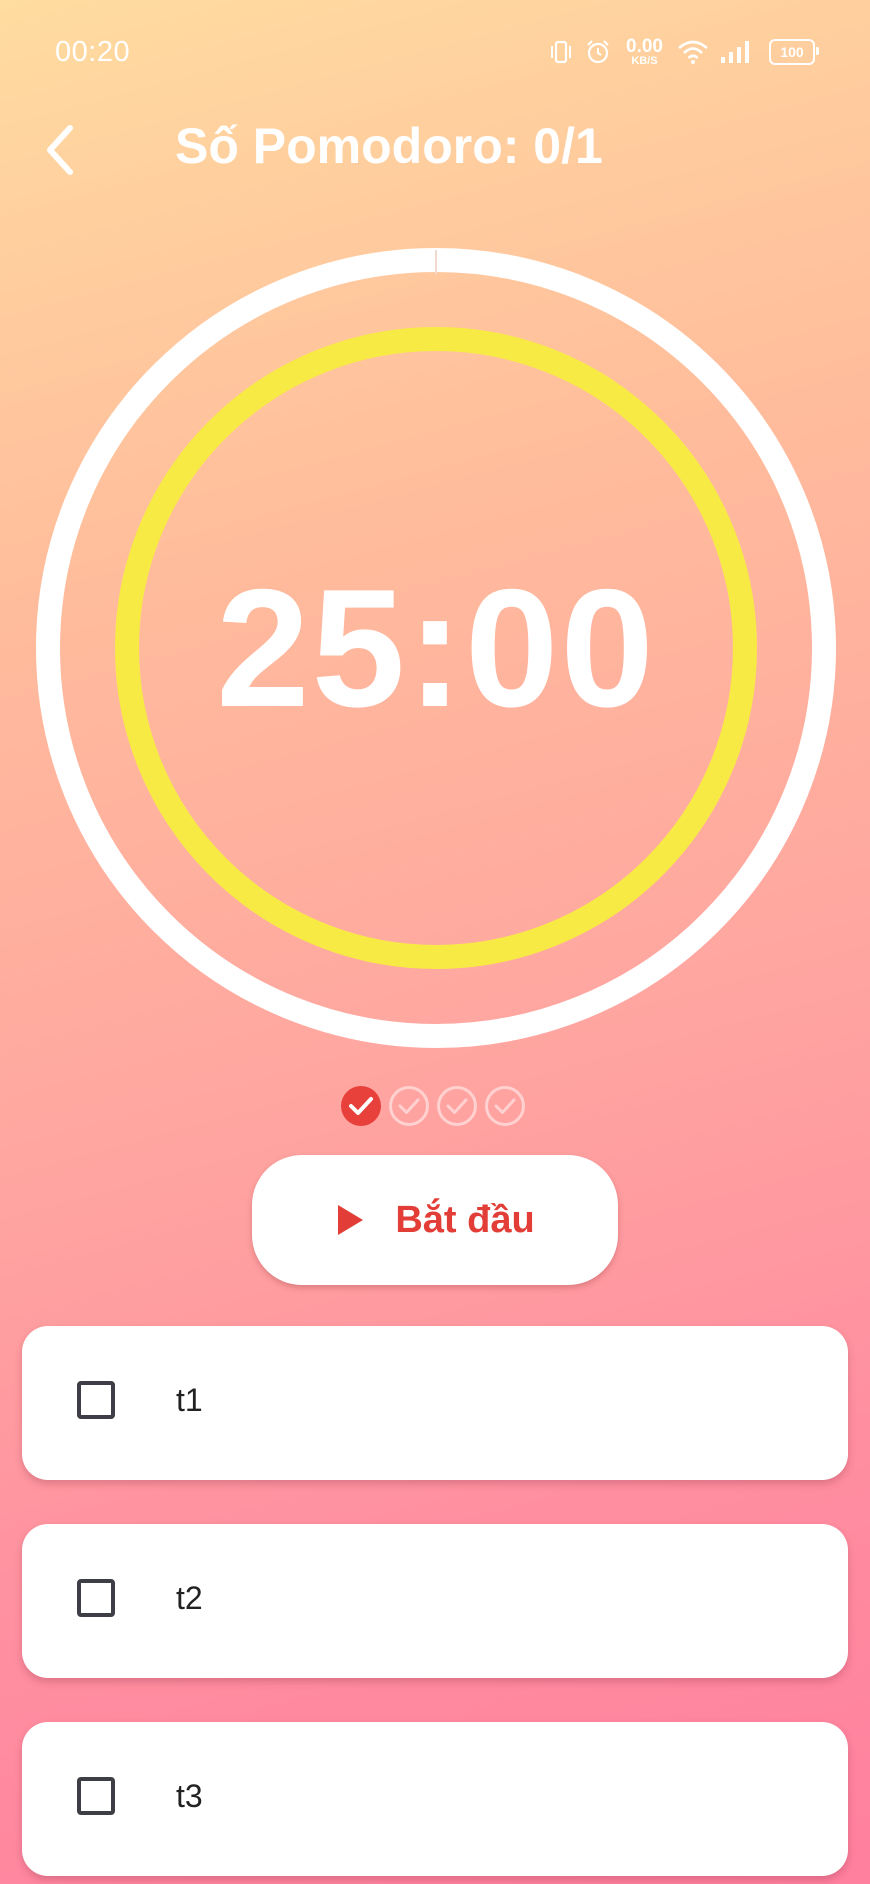  I want to click on network-speed-value: 0.00, so click(644, 46).